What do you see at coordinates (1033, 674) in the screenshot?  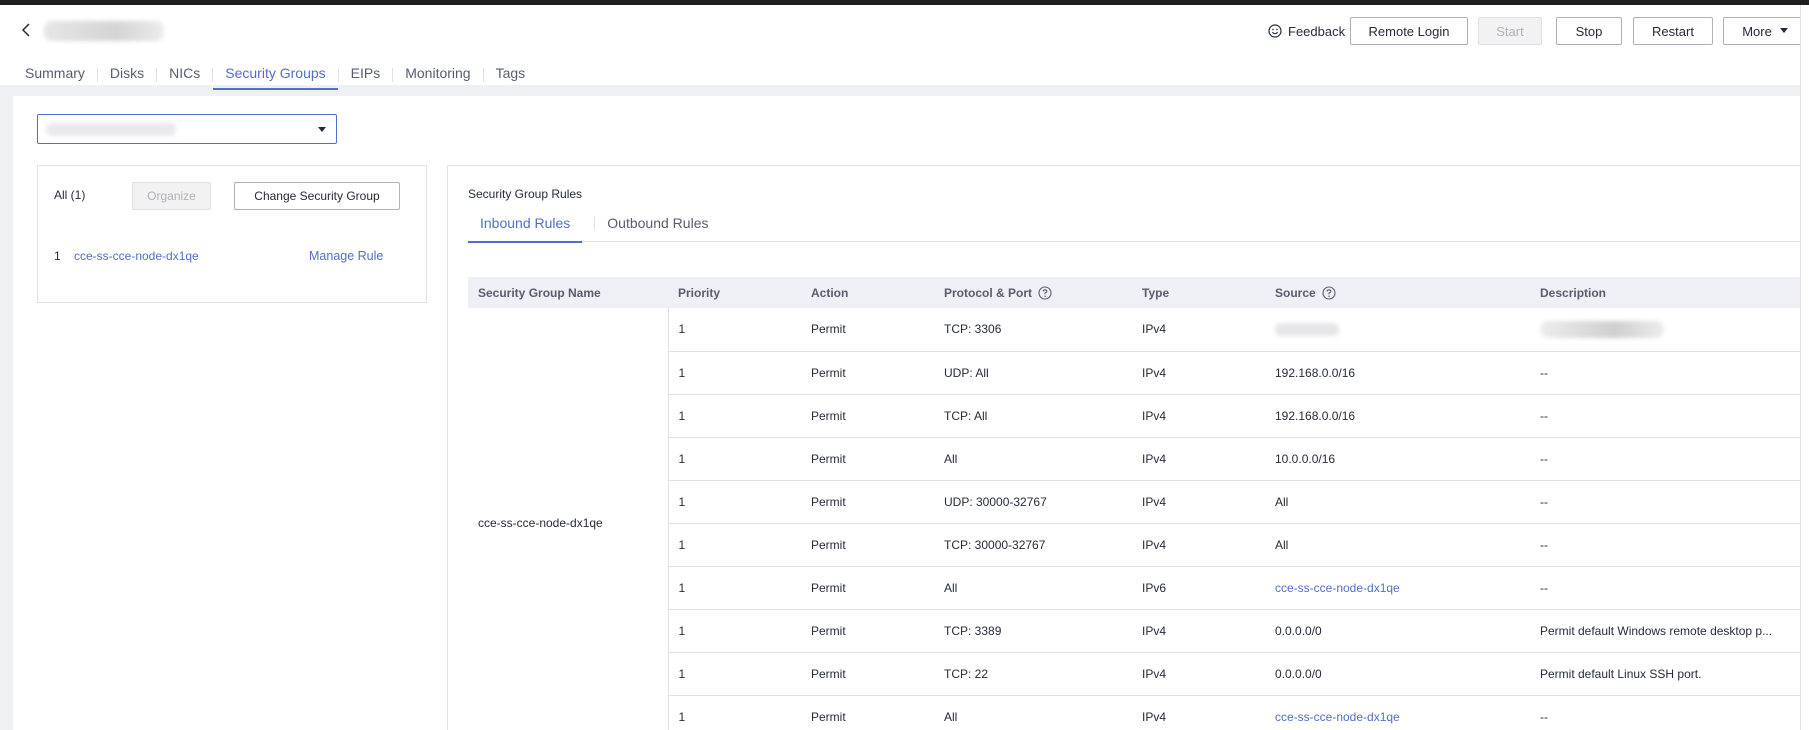 I see `protocol-port-cell: TCP: 22` at bounding box center [1033, 674].